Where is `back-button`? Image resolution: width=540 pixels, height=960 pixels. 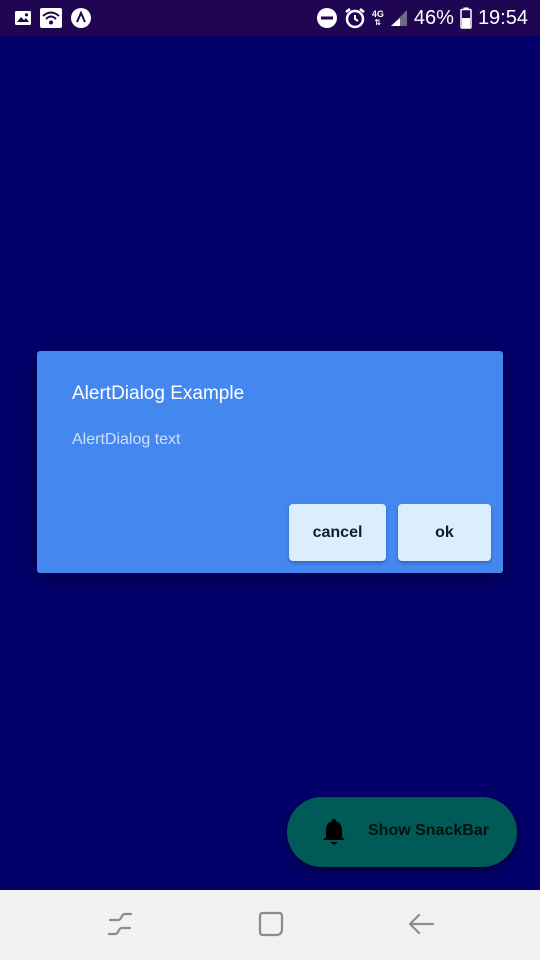
back-button is located at coordinates (421, 926).